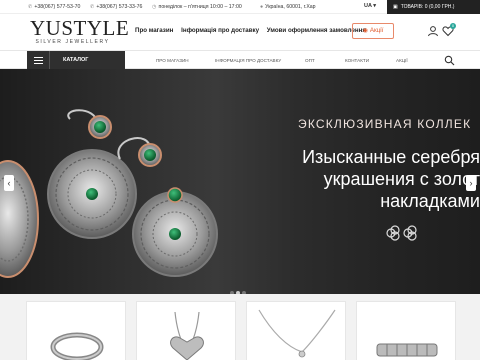 This screenshot has width=480, height=360. Describe the element at coordinates (385, 124) in the screenshot. I see `hero-tagline: ЭКСКЛЮЗИВНАЯ КОЛЛЕК` at that location.